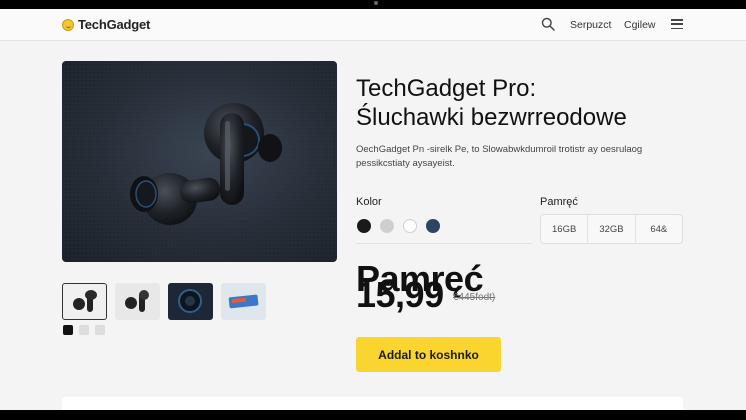 The height and width of the screenshot is (420, 746). I want to click on logo-text: TechGadget, so click(114, 24).